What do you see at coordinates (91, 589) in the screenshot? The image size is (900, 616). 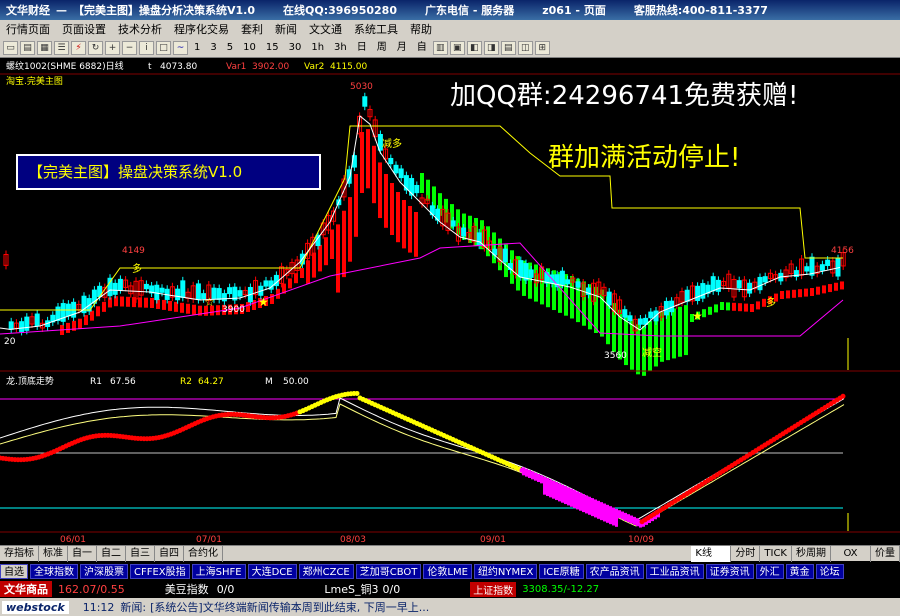 I see `ticker-brand-value: 162.07/0.55` at bounding box center [91, 589].